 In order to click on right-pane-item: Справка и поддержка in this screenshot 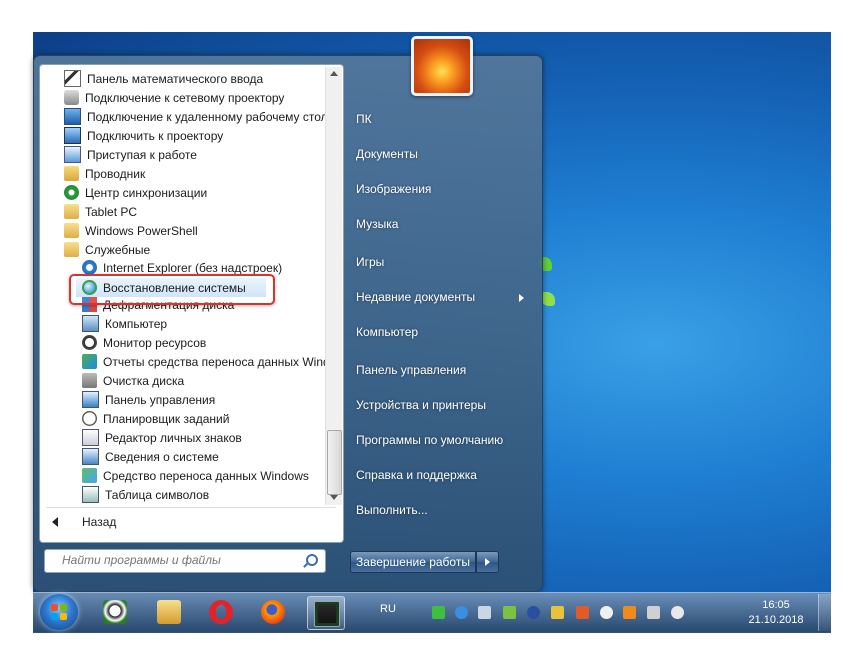, I will do `click(416, 475)`.